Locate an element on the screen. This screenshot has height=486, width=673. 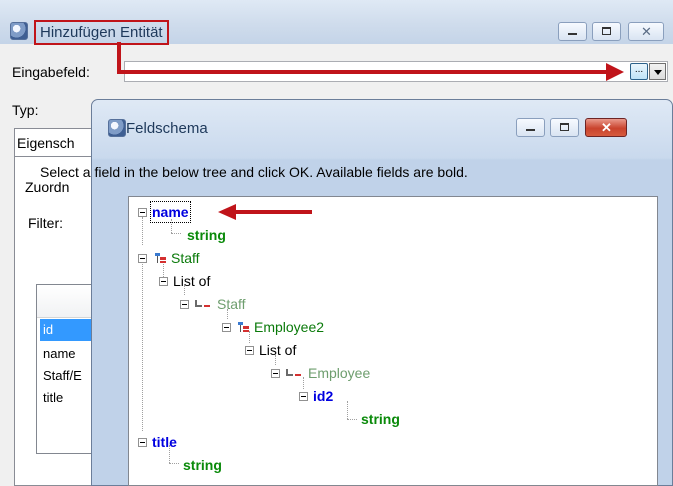
tree-node-employee2: Employee2 is located at coordinates (289, 327).